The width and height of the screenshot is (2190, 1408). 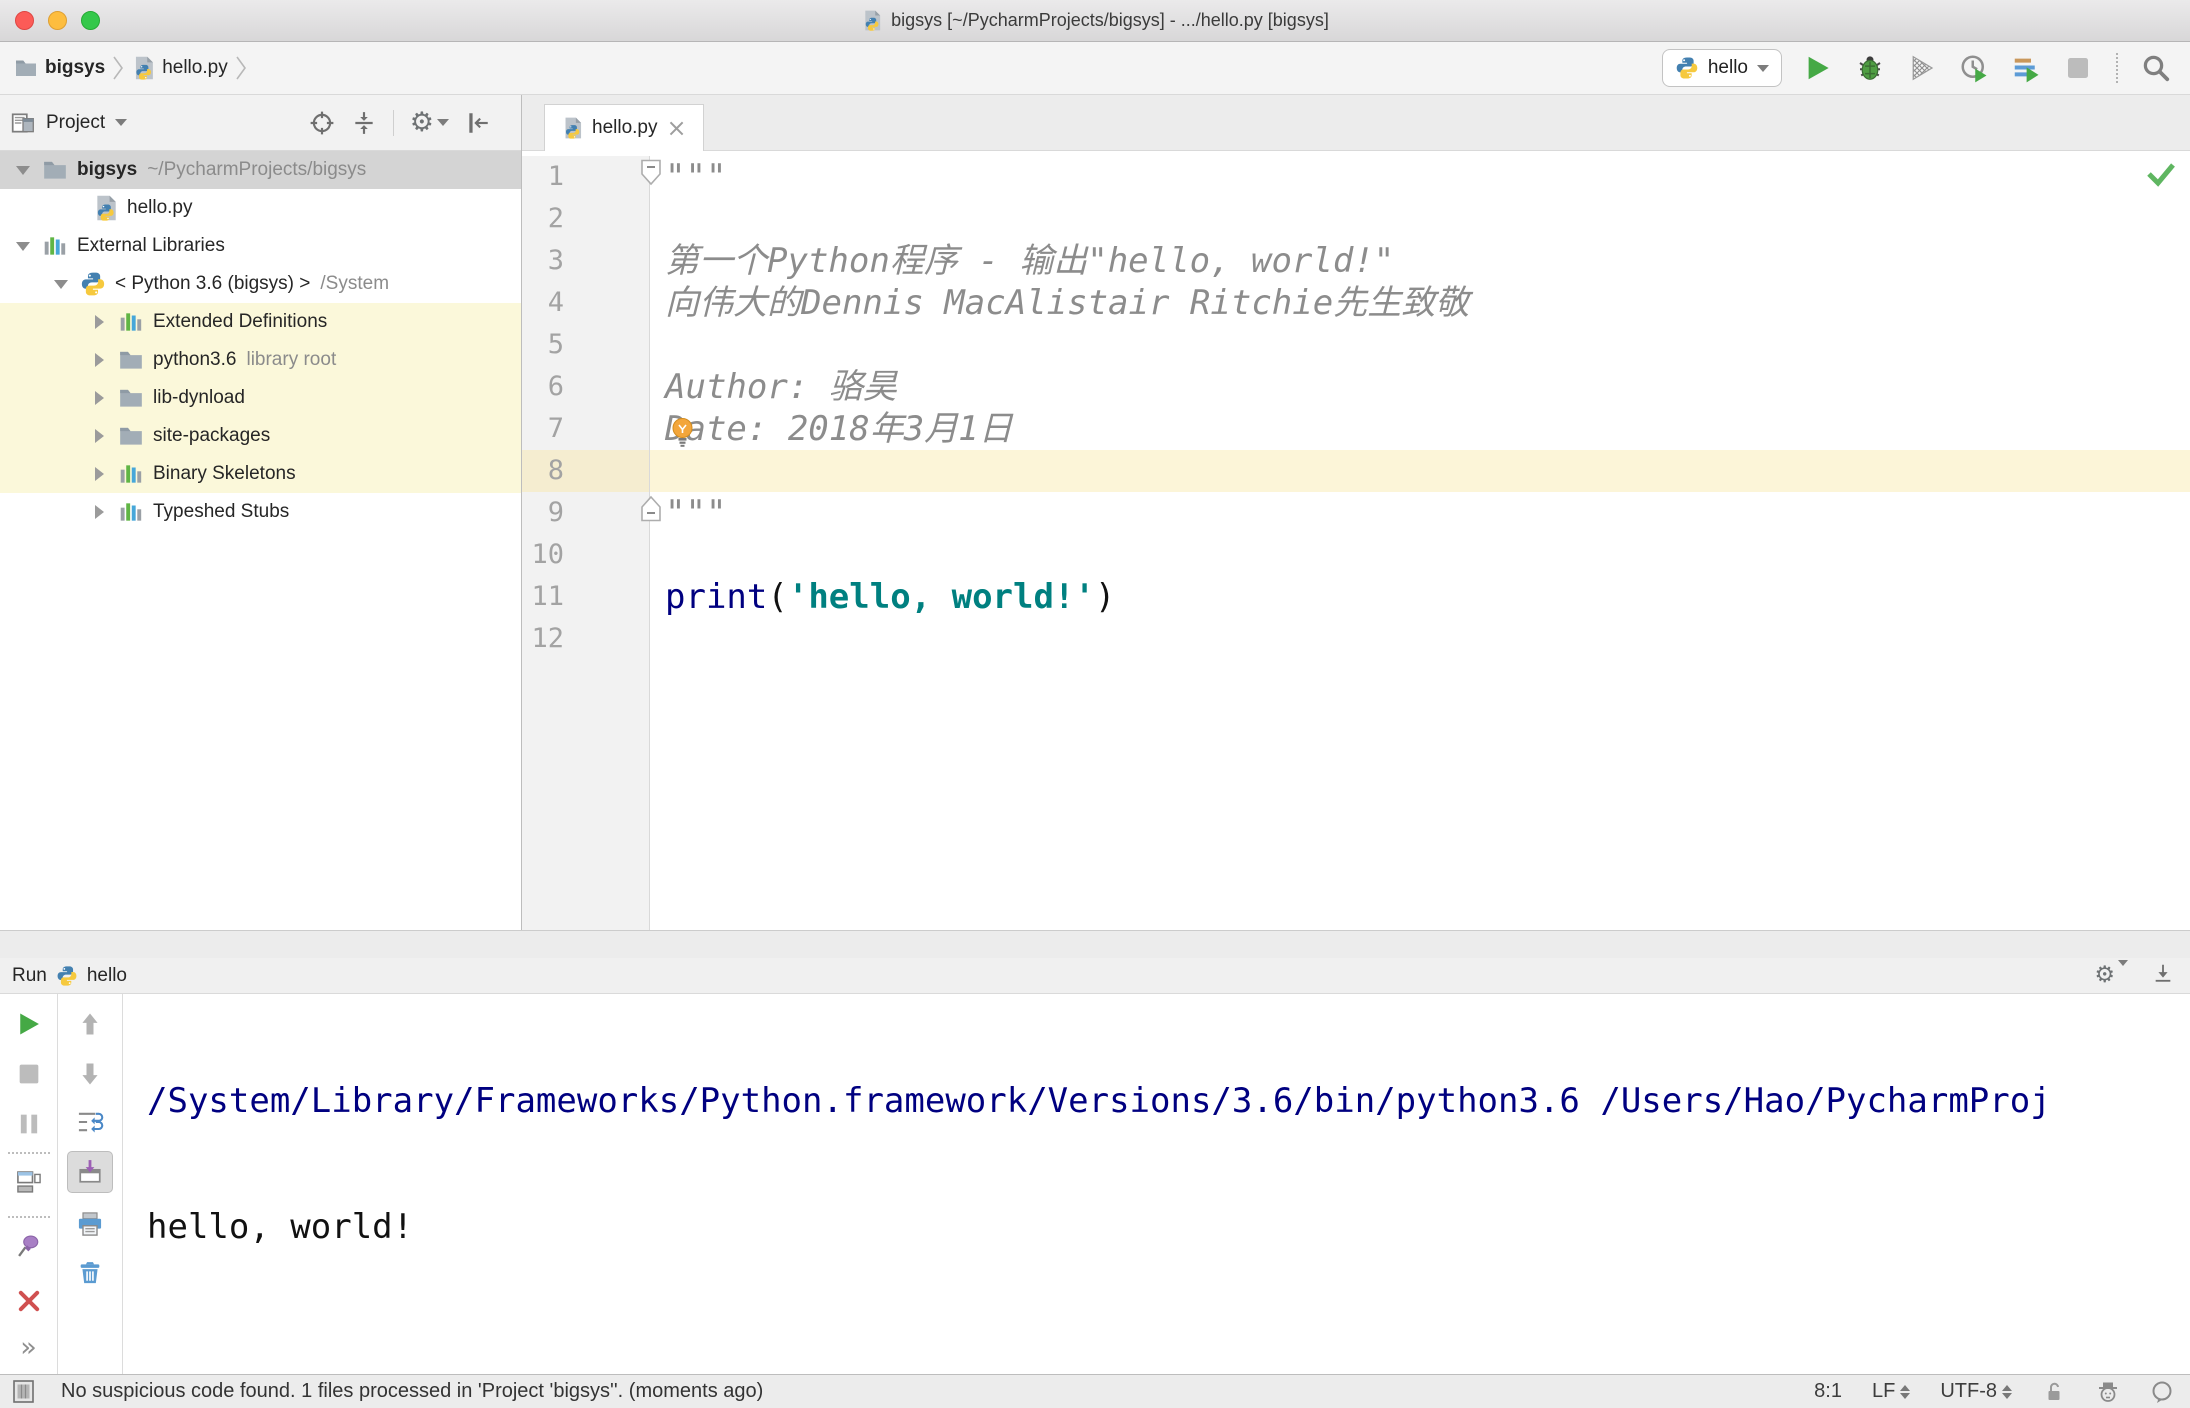 I want to click on zoom-window-button, so click(x=90, y=20).